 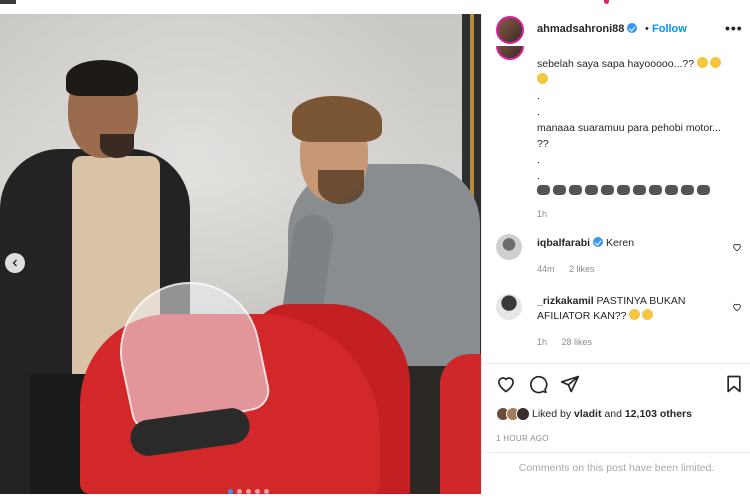 I want to click on liker-avatar, so click(x=523, y=414).